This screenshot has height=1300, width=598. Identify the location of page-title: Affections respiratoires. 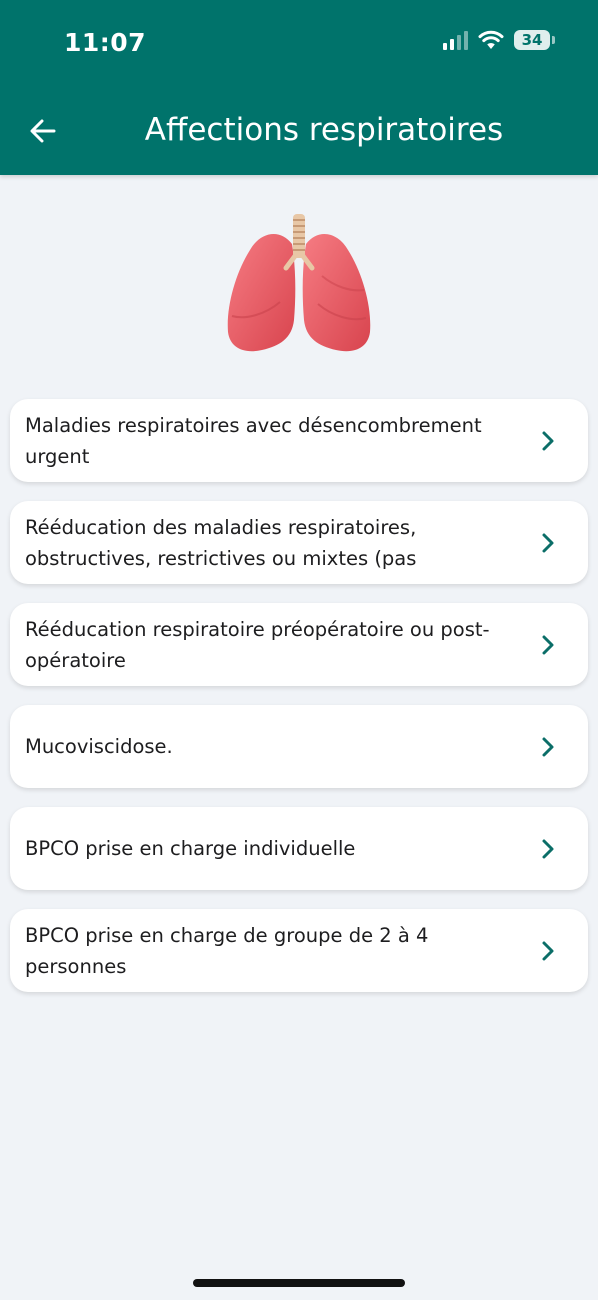
(324, 130).